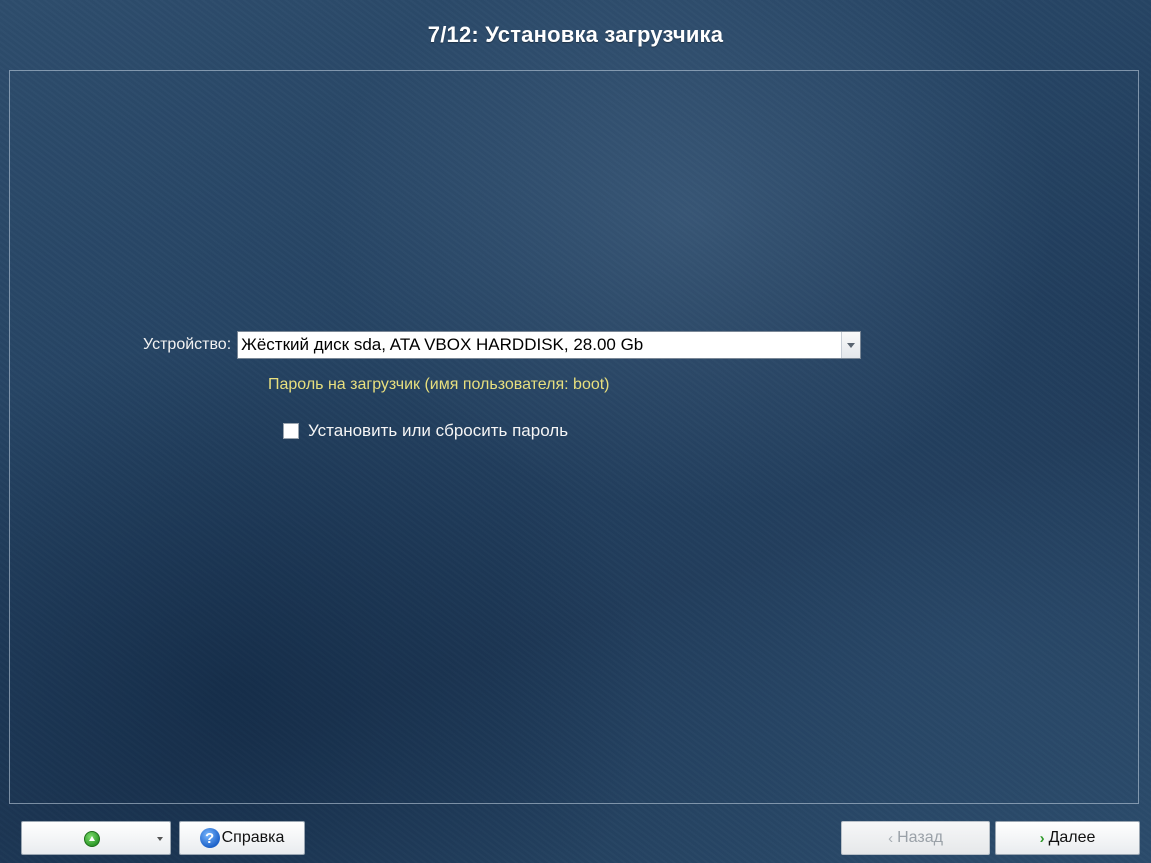  What do you see at coordinates (160, 839) in the screenshot?
I see `menu-arrow-icon` at bounding box center [160, 839].